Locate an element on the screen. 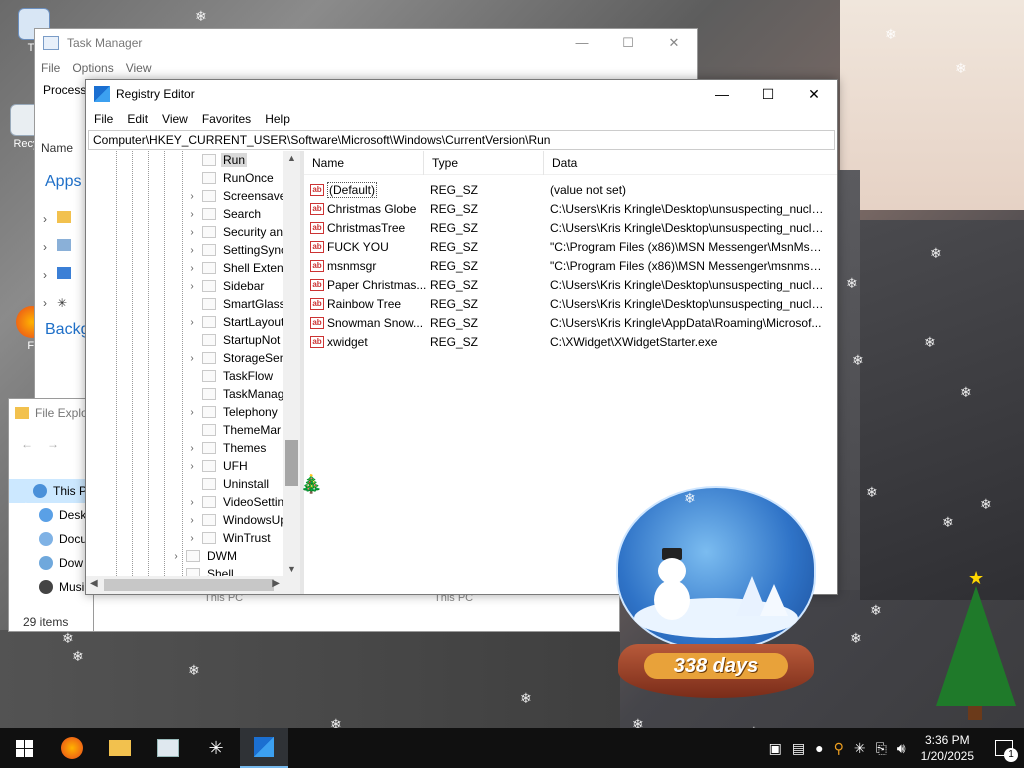 The width and height of the screenshot is (1024, 768). taskbar-snowflake-app: ✳ is located at coordinates (216, 748).